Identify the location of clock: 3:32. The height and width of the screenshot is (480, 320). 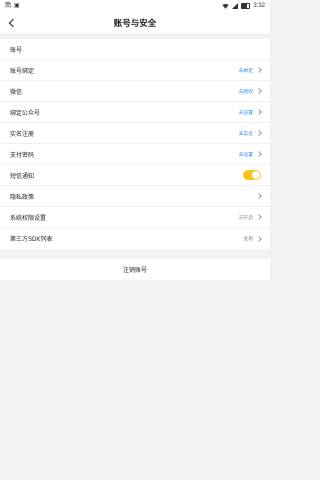
(259, 6).